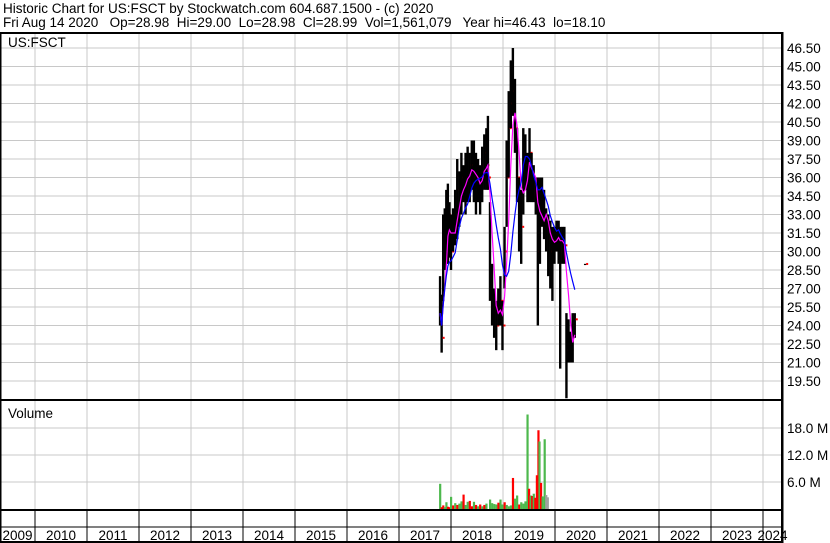 The height and width of the screenshot is (543, 830). What do you see at coordinates (804, 307) in the screenshot?
I see `price-tick-label: 25.50` at bounding box center [804, 307].